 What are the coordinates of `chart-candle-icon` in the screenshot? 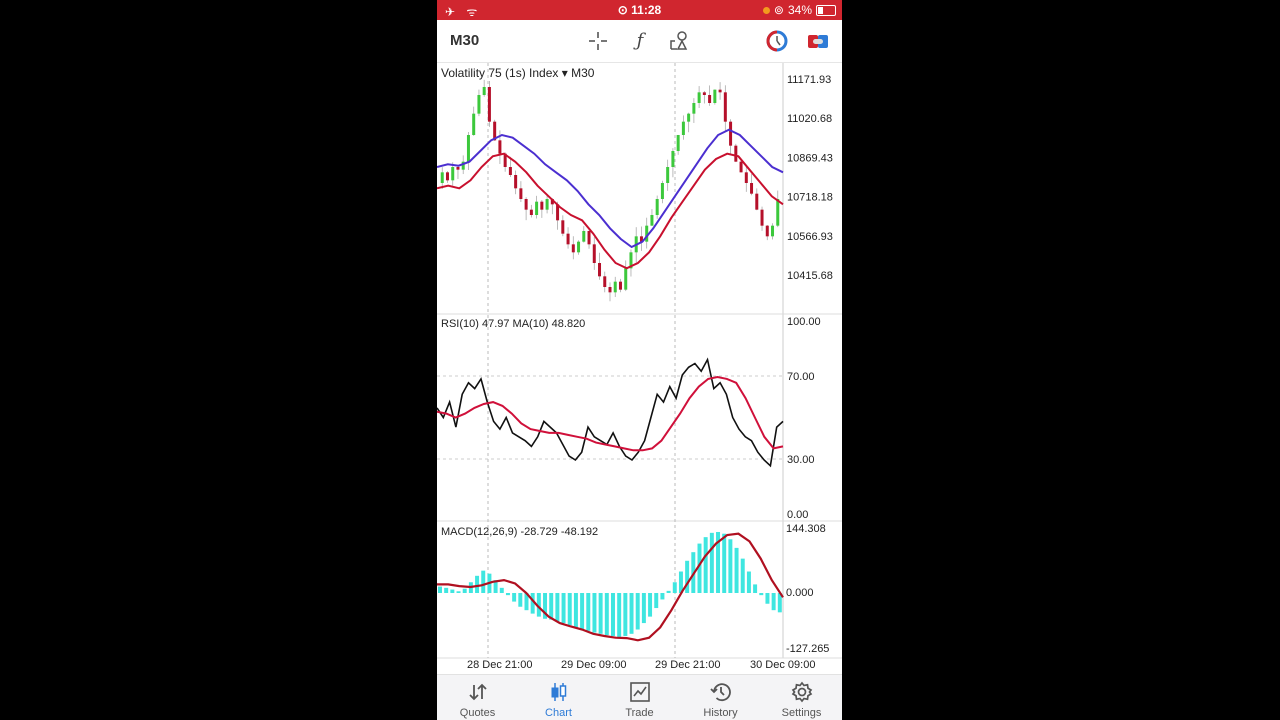 It's located at (558, 692).